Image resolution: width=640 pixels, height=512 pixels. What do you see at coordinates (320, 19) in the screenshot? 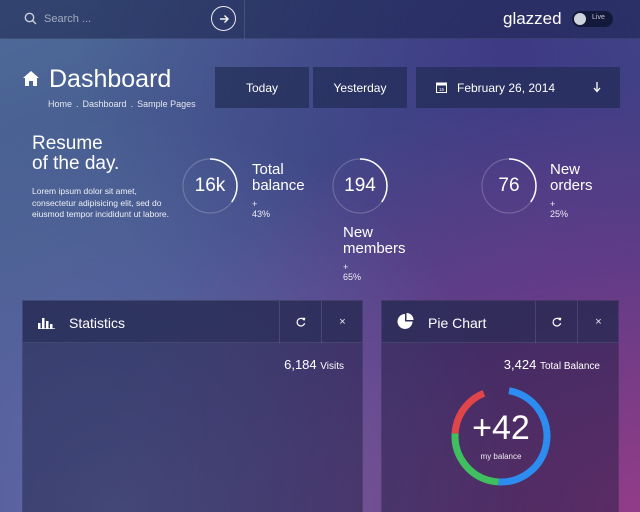
I see `top-bar: glazzed Live` at bounding box center [320, 19].